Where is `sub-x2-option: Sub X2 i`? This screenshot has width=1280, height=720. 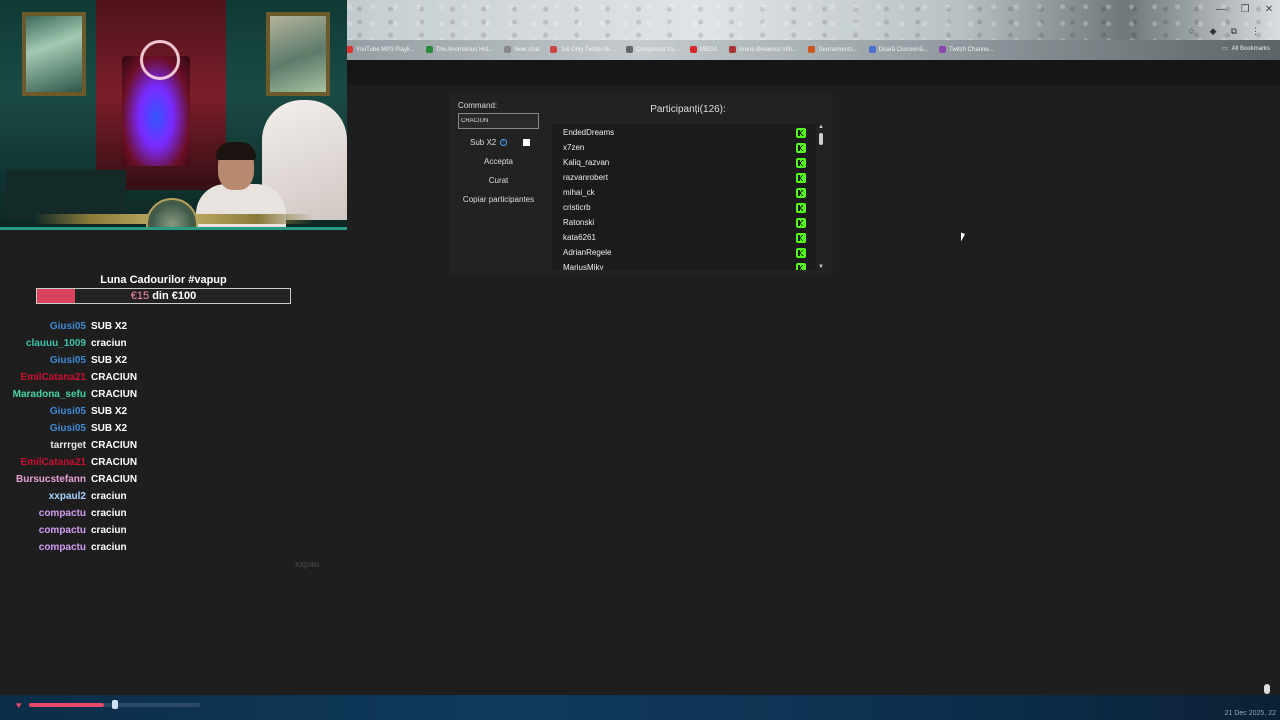 sub-x2-option: Sub X2 i is located at coordinates (489, 142).